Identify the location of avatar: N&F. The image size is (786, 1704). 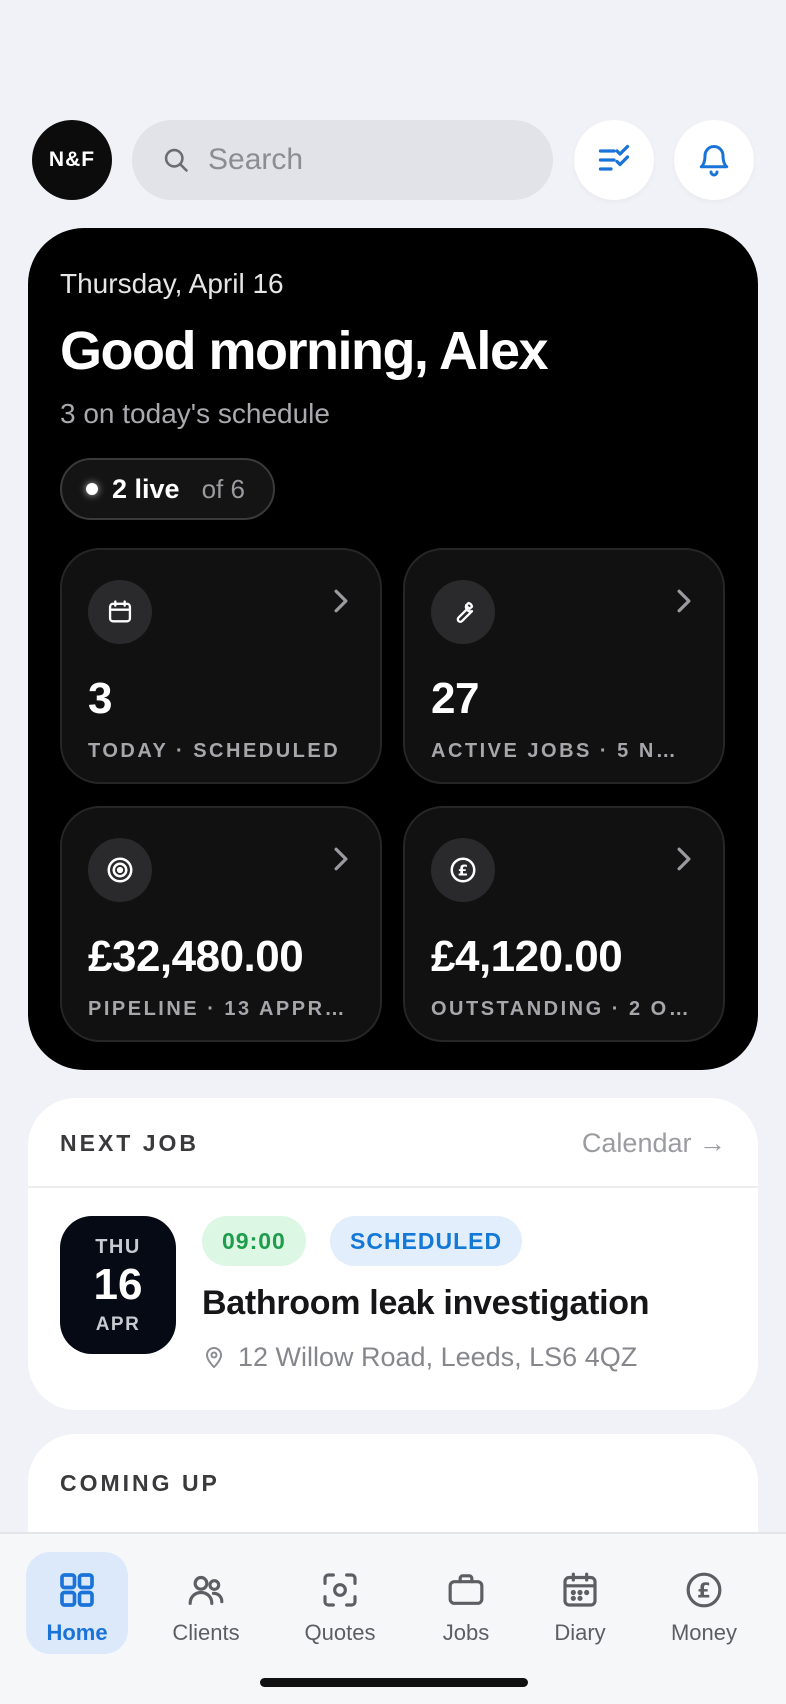
(72, 160).